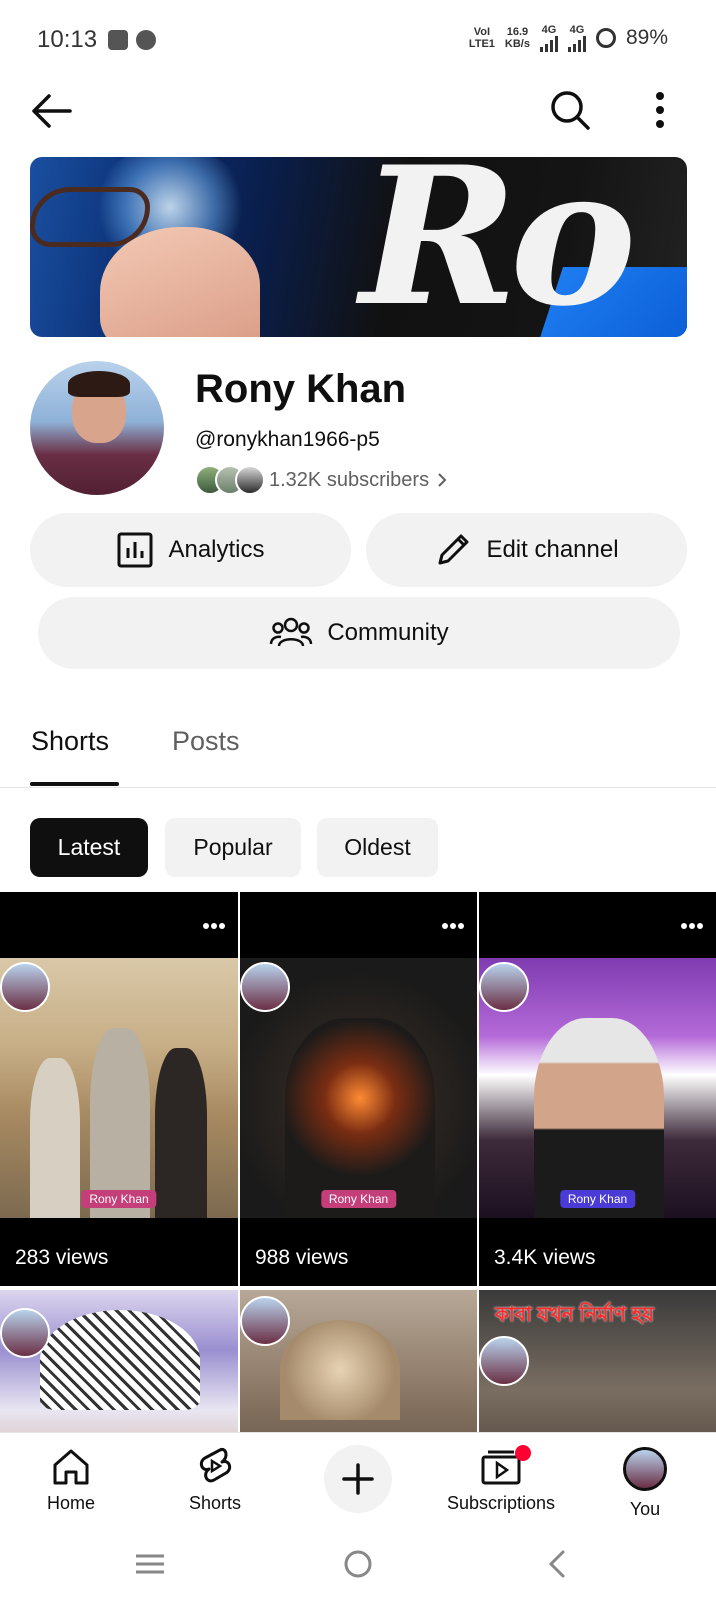 Image resolution: width=716 pixels, height=1600 pixels. Describe the element at coordinates (233, 847) in the screenshot. I see `filter-popular: Popular` at that location.